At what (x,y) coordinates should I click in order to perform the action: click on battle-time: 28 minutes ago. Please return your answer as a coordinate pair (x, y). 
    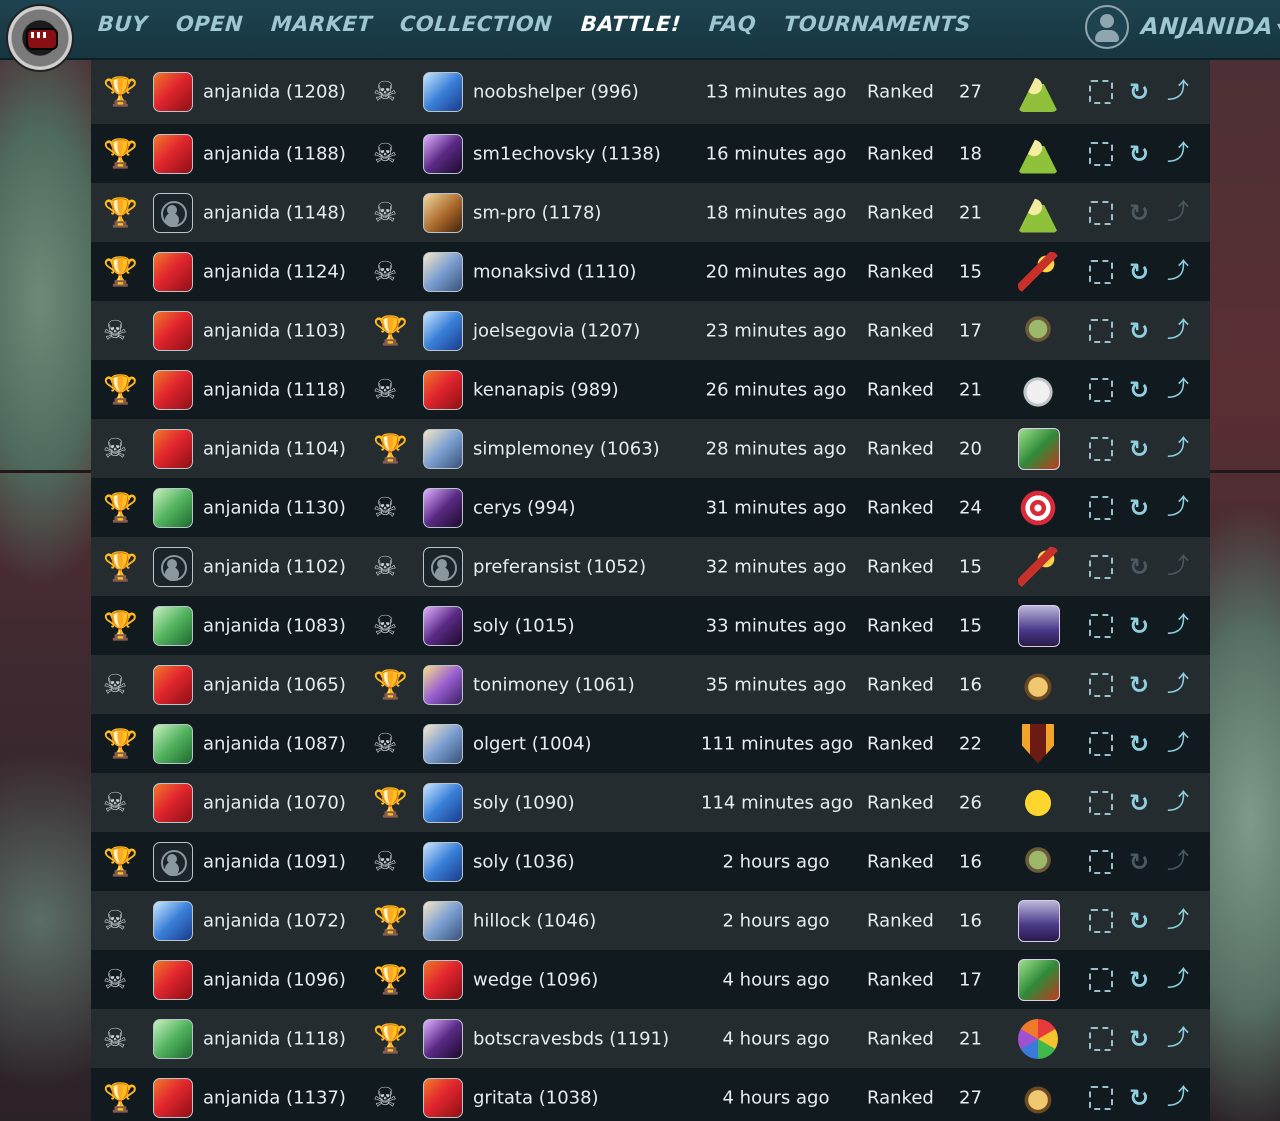
    Looking at the image, I should click on (776, 448).